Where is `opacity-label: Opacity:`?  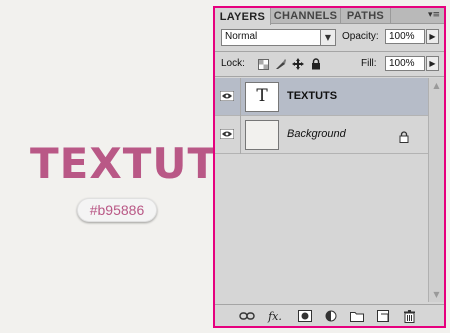 opacity-label: Opacity: is located at coordinates (360, 36).